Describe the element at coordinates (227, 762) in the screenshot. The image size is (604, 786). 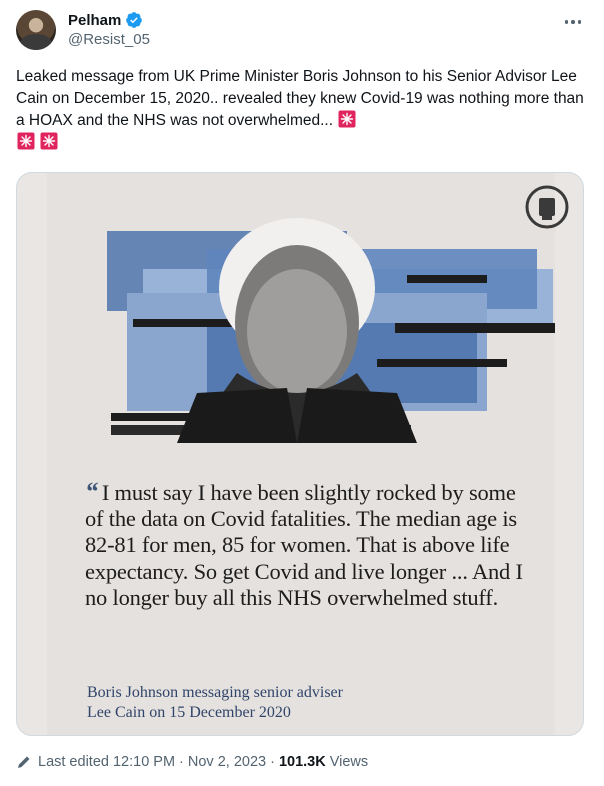
I see `tweet-date: Nov 2, 2023` at that location.